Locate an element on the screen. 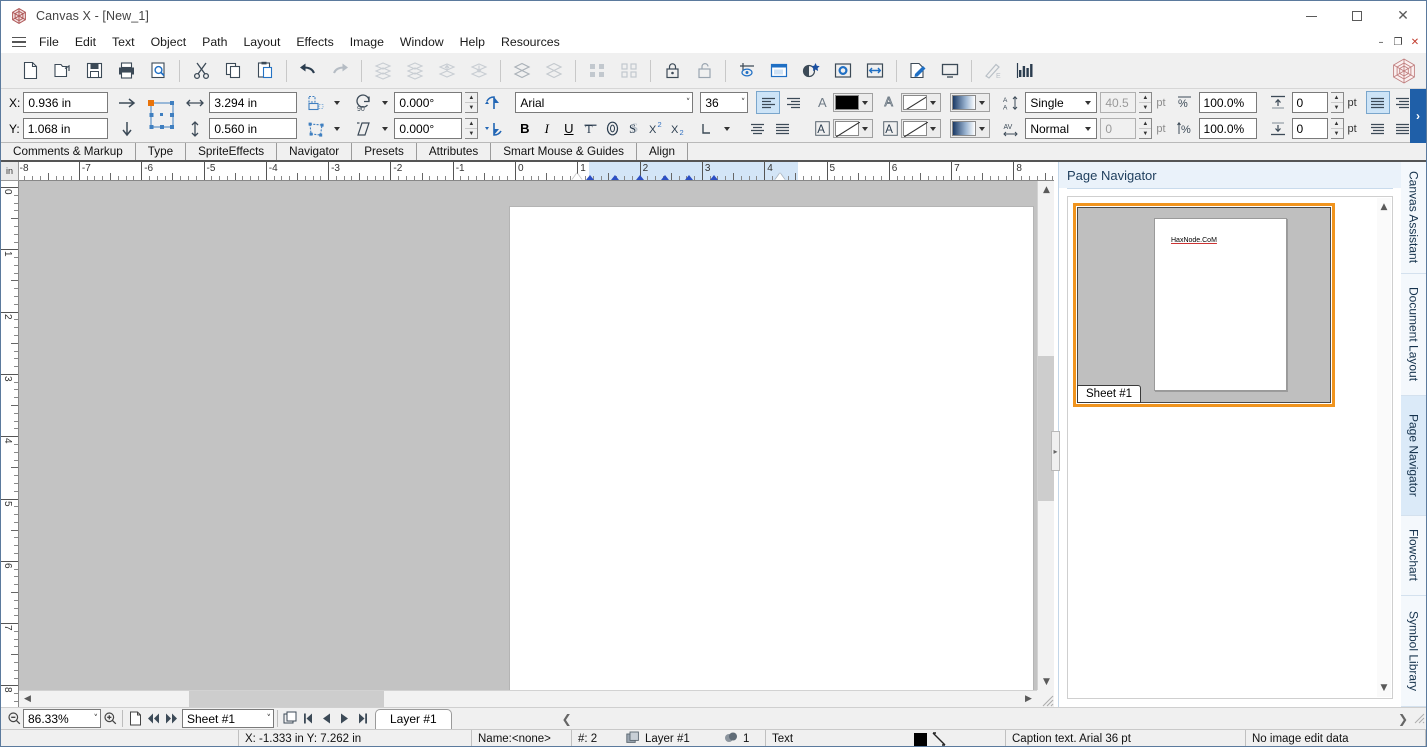 The image size is (1427, 747). chart-tool-button is located at coordinates (1025, 71).